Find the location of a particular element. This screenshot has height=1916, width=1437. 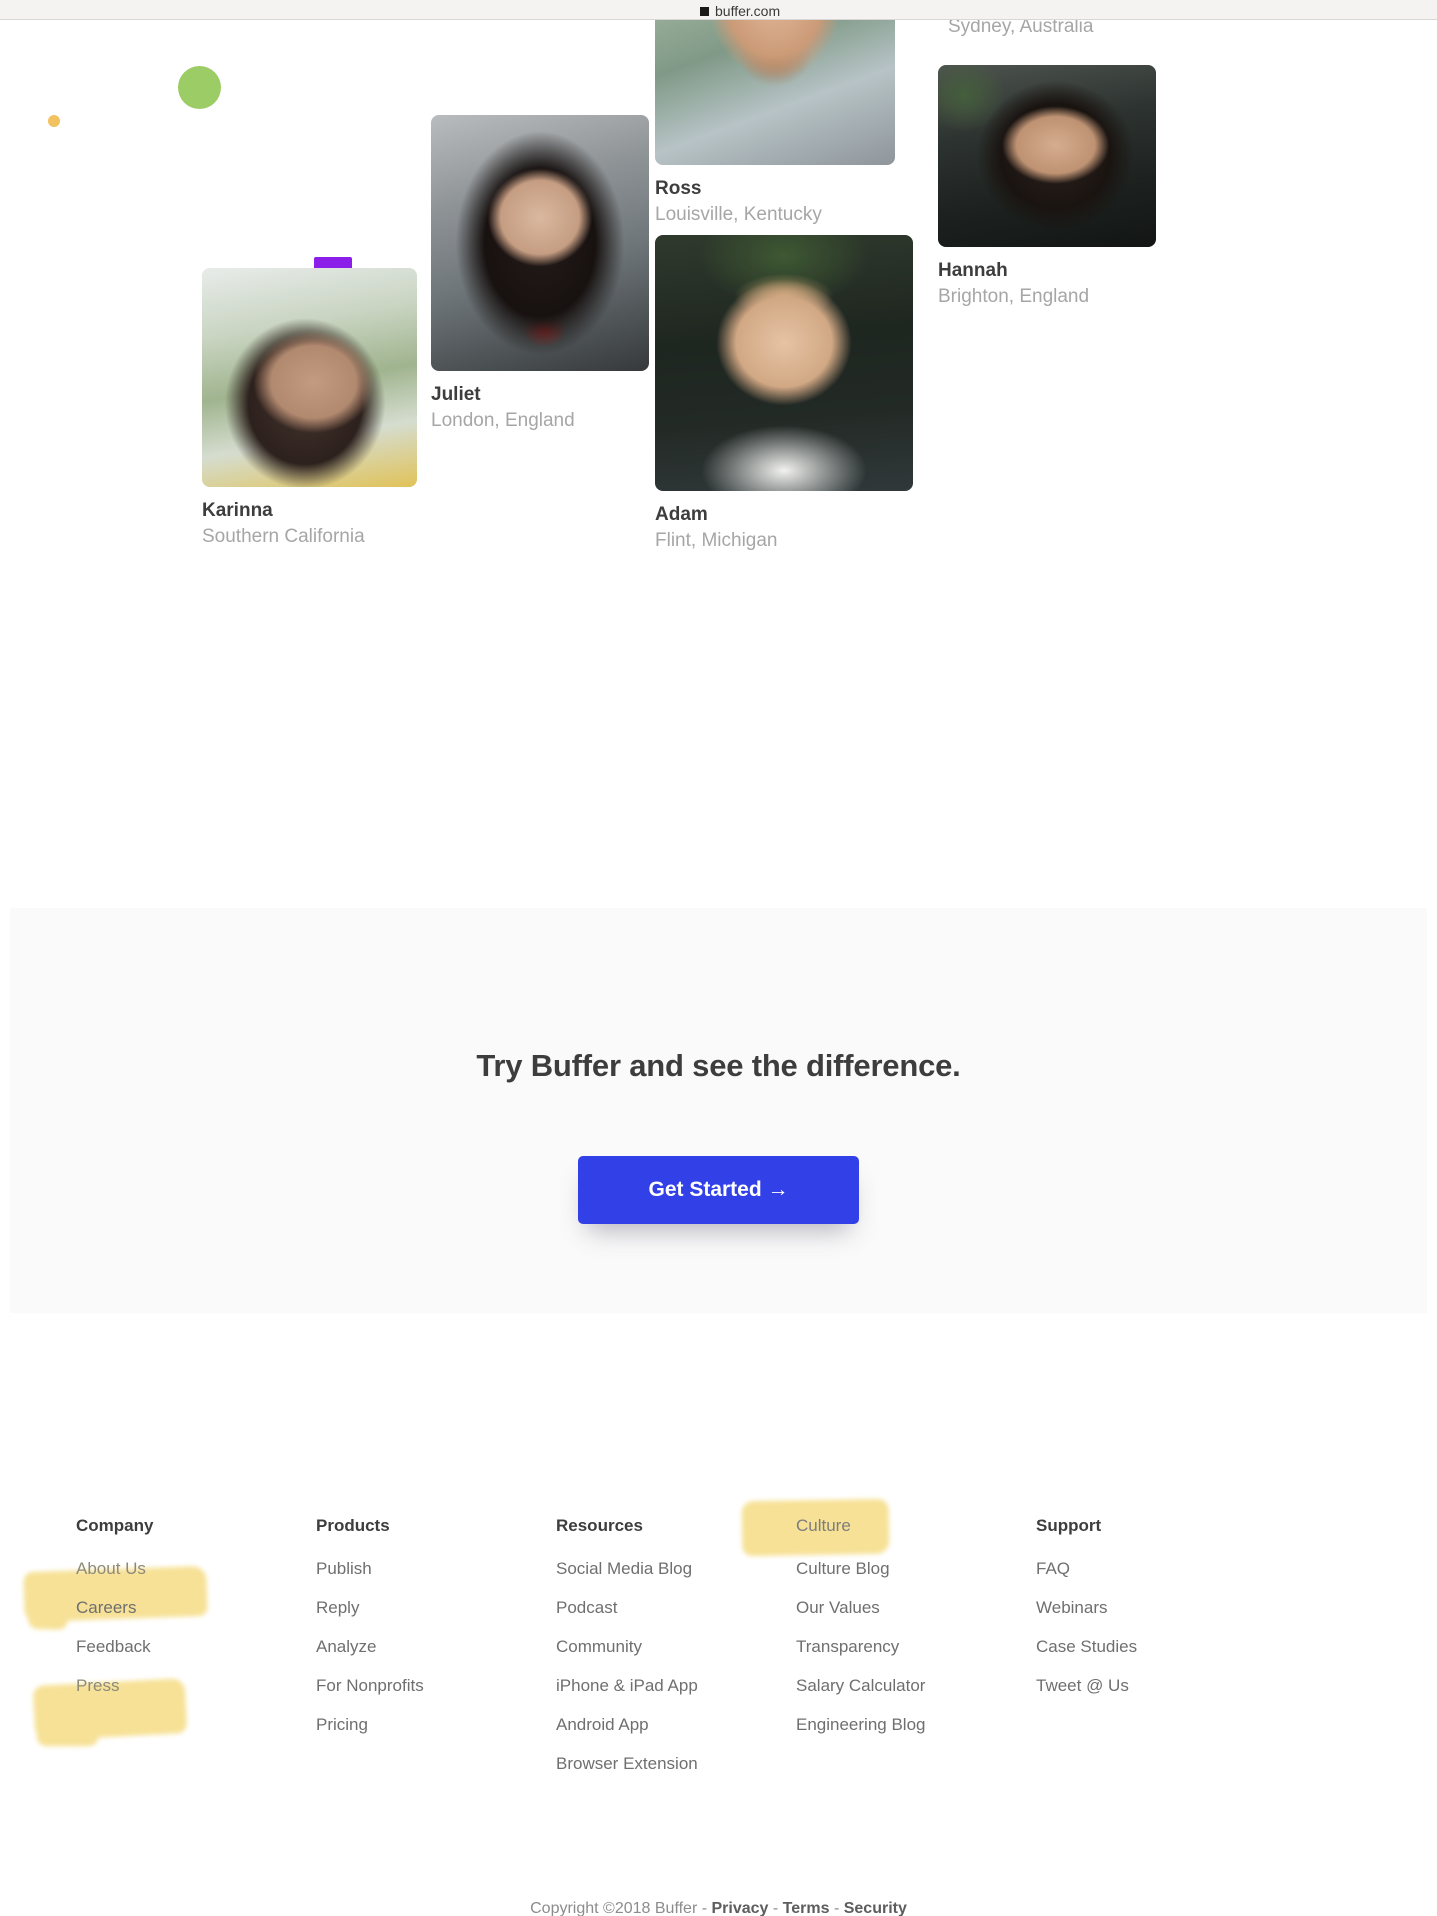

footer-link: FAQ is located at coordinates (1053, 1569).